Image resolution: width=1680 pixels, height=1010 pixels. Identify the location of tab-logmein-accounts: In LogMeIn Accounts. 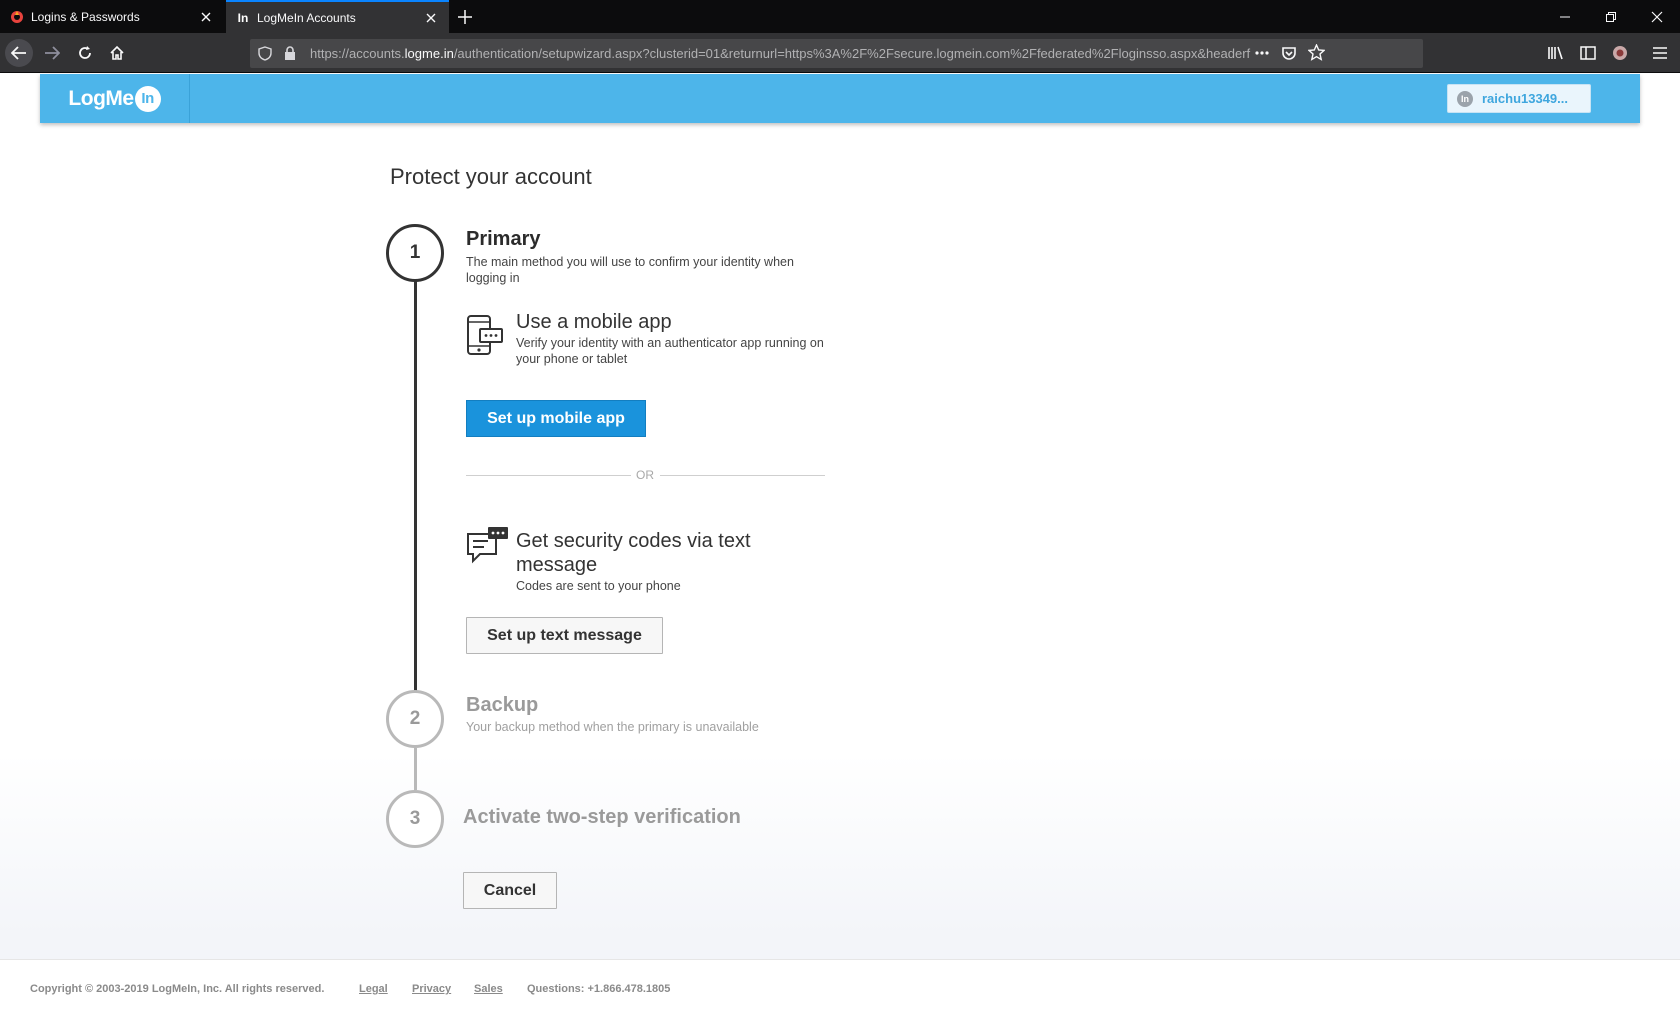
(337, 16).